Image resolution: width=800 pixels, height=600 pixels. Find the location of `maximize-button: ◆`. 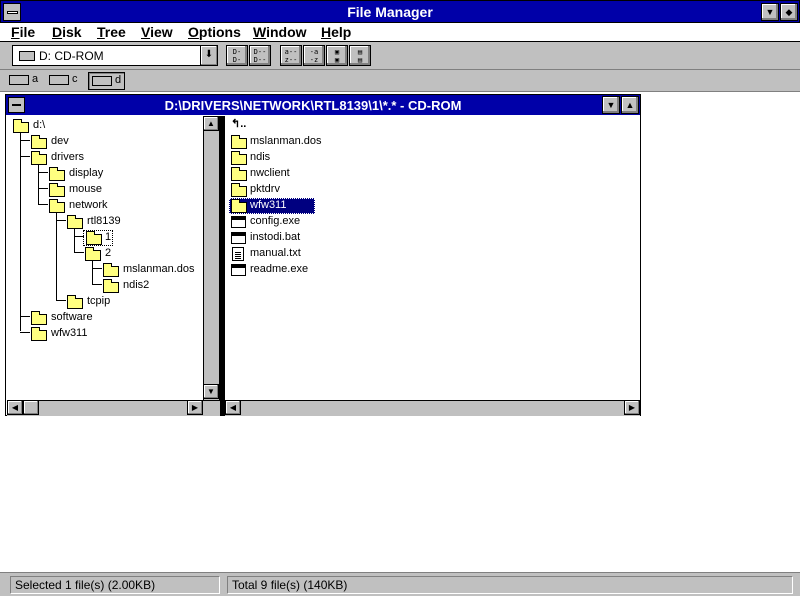

maximize-button: ◆ is located at coordinates (789, 12).